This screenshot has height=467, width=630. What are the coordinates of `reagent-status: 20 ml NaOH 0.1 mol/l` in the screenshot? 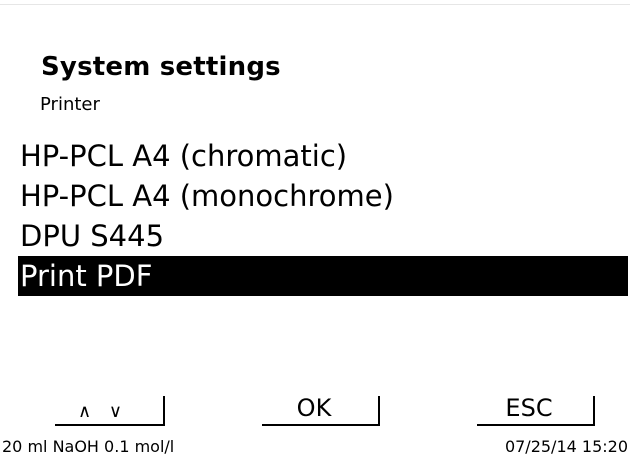 It's located at (88, 446).